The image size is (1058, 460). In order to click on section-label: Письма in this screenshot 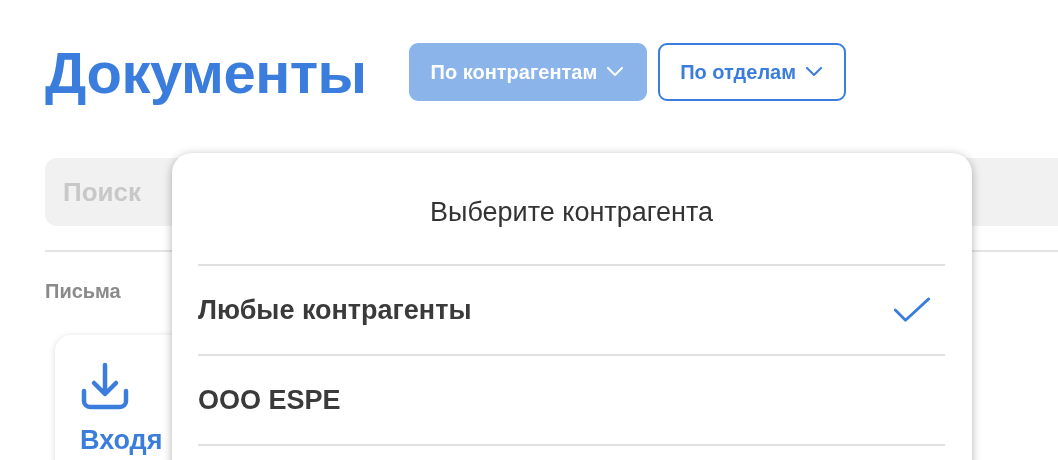, I will do `click(83, 291)`.